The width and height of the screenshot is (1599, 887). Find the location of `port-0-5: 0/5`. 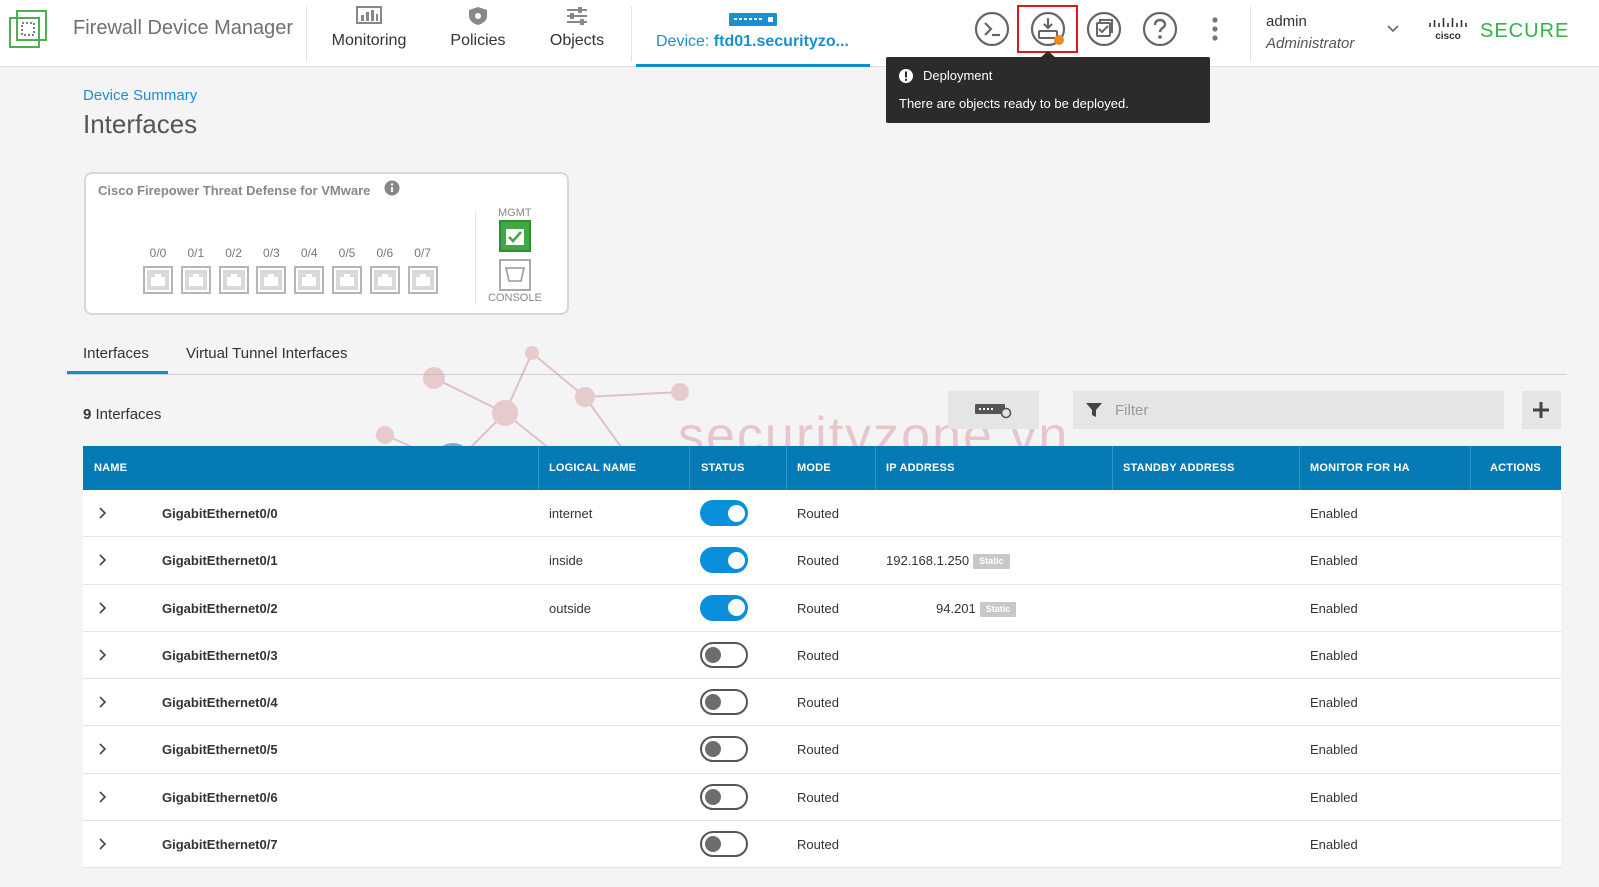

port-0-5: 0/5 is located at coordinates (347, 270).